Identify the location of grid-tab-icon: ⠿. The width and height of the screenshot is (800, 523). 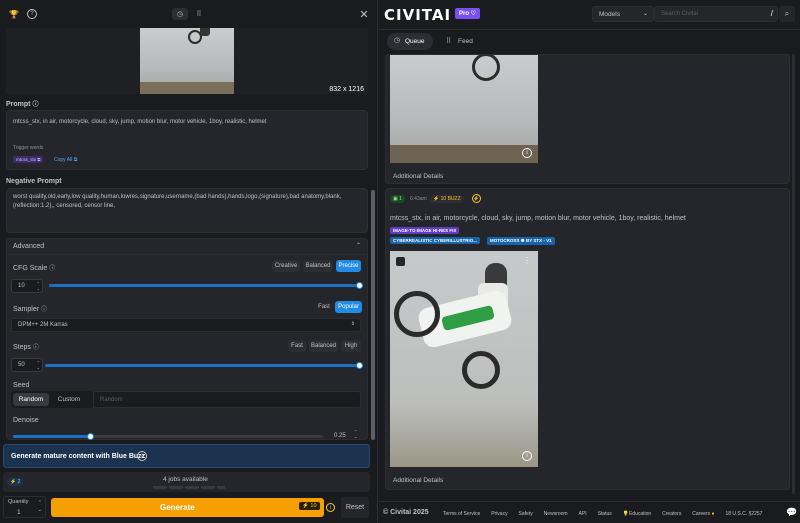
(199, 14).